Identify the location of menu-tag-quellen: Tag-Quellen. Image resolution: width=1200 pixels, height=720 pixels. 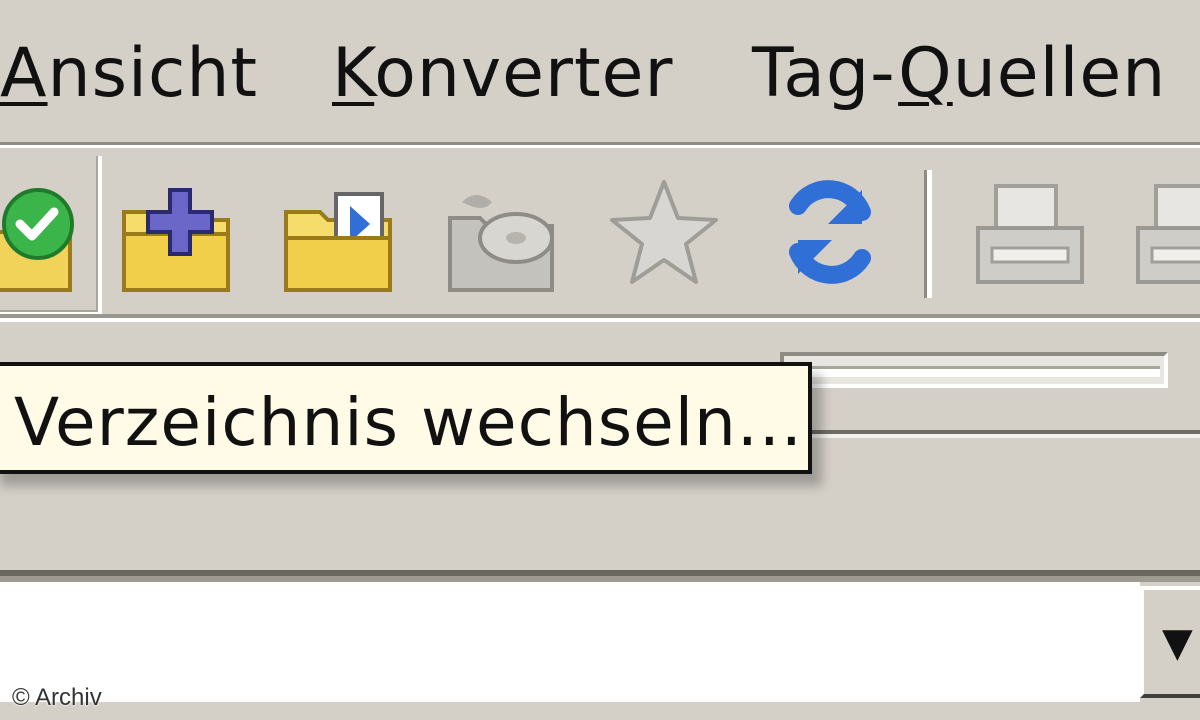
(959, 74).